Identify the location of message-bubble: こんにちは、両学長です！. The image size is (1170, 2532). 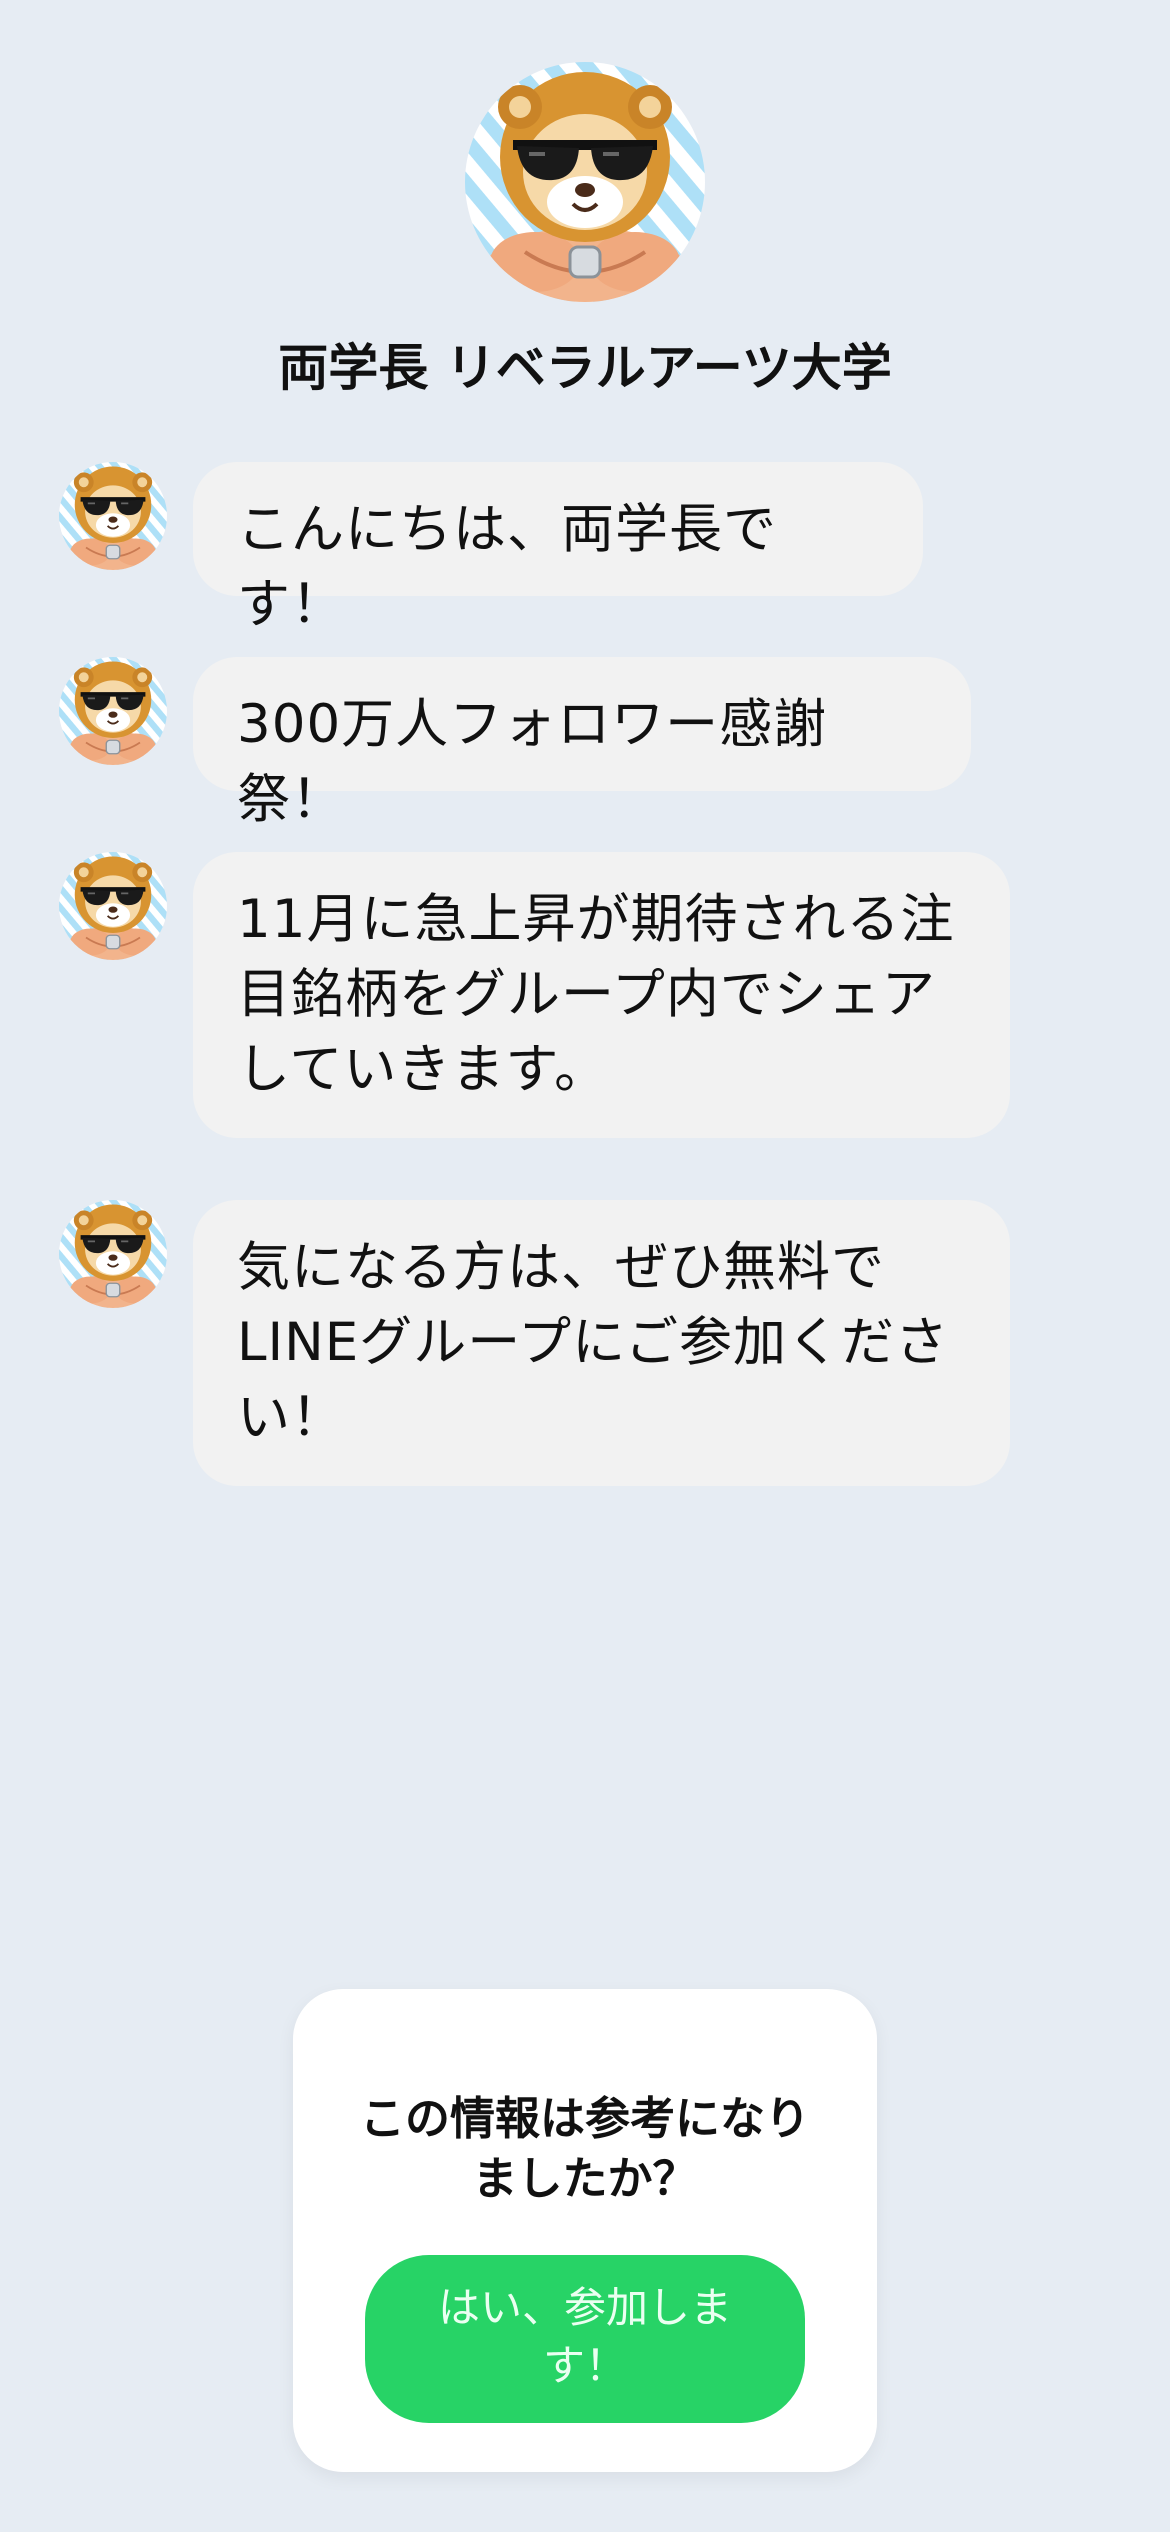
(558, 548).